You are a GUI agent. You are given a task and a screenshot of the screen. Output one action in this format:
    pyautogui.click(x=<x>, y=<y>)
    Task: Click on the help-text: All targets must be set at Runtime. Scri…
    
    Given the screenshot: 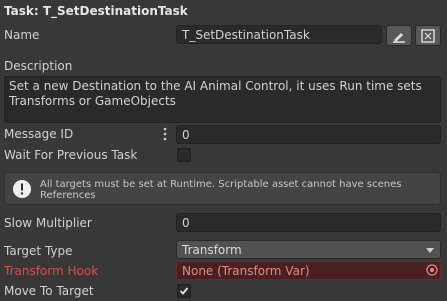 What is the action you would take?
    pyautogui.click(x=221, y=190)
    